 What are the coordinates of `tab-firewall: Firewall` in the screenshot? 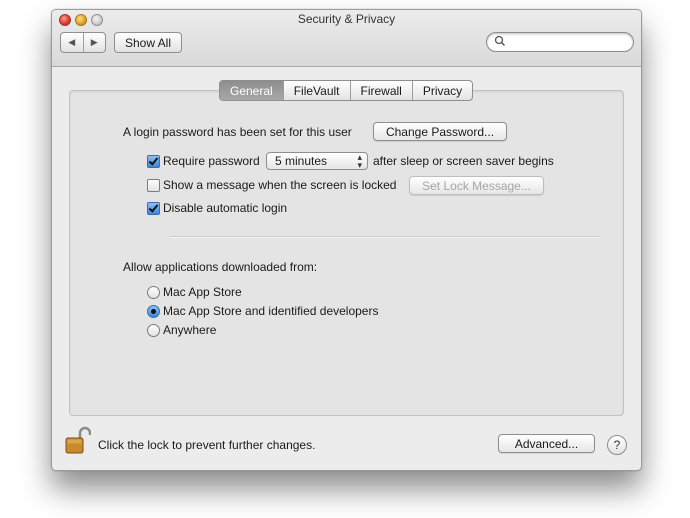 It's located at (380, 90).